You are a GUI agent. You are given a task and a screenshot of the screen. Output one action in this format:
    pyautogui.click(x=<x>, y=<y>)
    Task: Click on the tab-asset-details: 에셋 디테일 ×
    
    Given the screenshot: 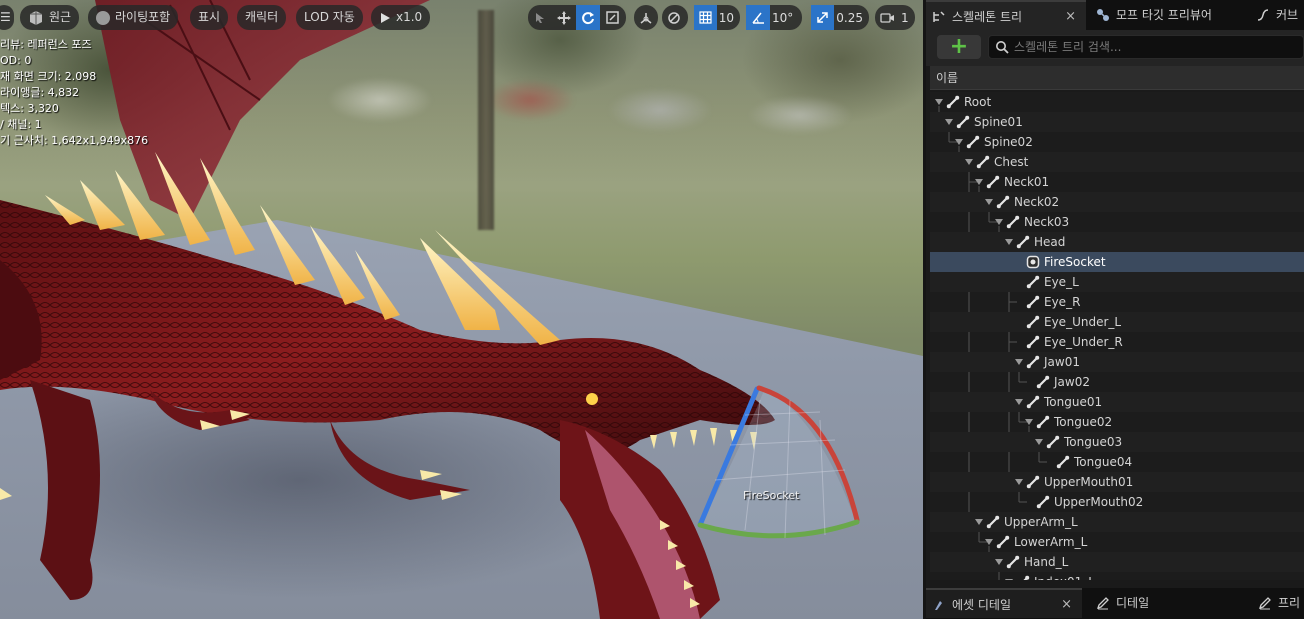 What is the action you would take?
    pyautogui.click(x=1004, y=603)
    